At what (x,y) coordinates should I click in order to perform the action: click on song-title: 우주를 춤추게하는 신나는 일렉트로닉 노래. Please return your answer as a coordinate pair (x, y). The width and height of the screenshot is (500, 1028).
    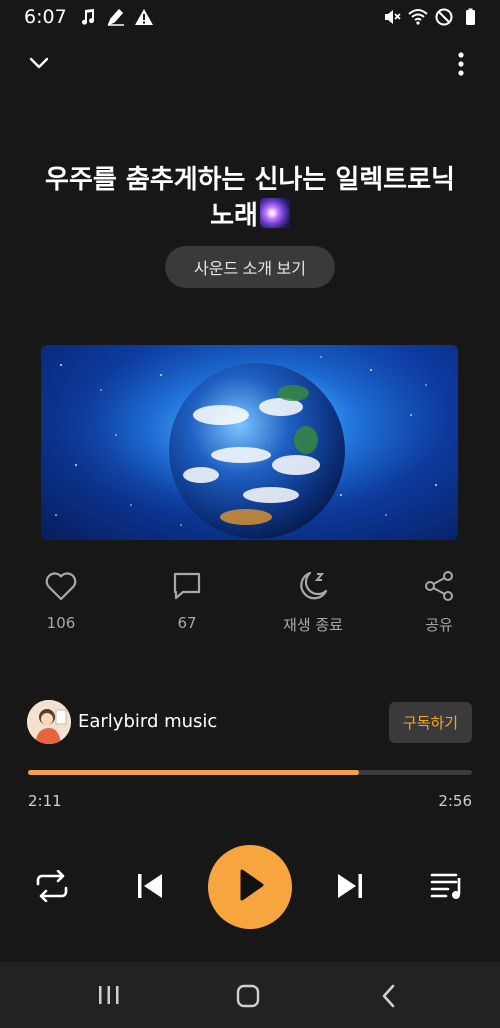
    Looking at the image, I should click on (250, 198).